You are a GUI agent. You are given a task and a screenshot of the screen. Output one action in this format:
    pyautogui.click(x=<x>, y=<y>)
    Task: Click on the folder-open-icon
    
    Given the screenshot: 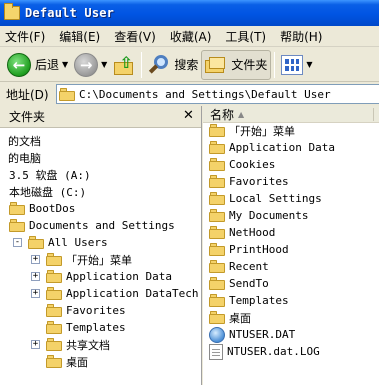 What is the action you would take?
    pyautogui.click(x=17, y=225)
    